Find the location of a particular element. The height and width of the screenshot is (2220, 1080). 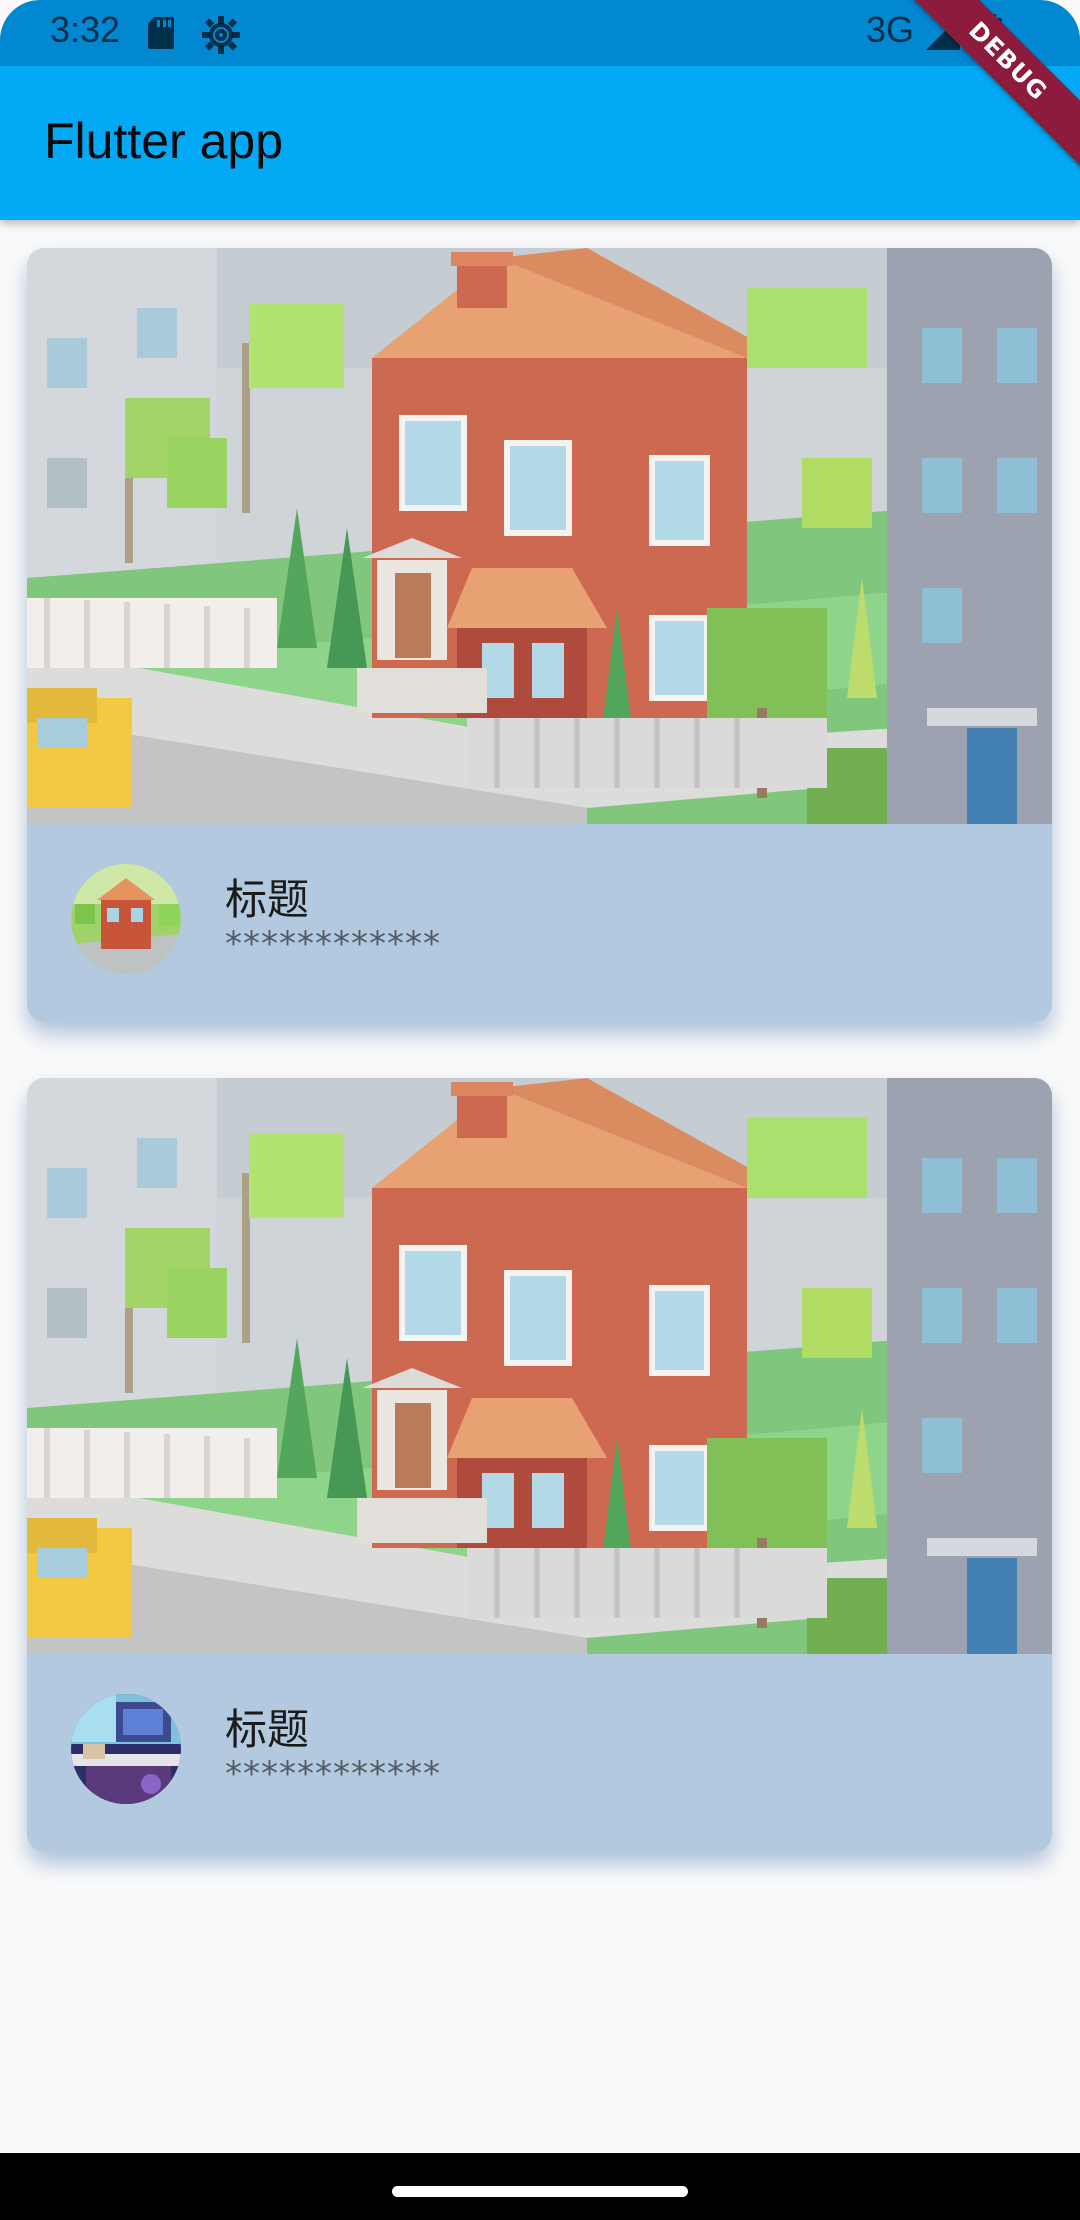

gear-icon is located at coordinates (221, 35).